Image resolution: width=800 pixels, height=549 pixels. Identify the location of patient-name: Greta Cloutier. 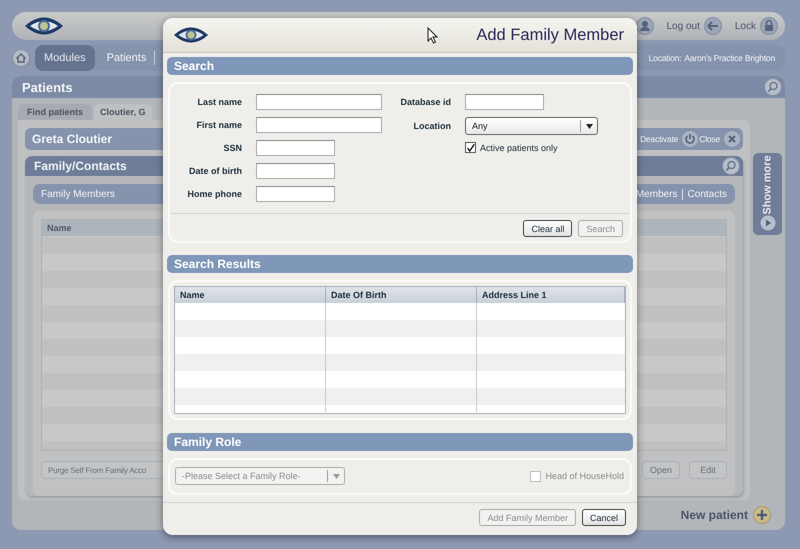
(72, 139).